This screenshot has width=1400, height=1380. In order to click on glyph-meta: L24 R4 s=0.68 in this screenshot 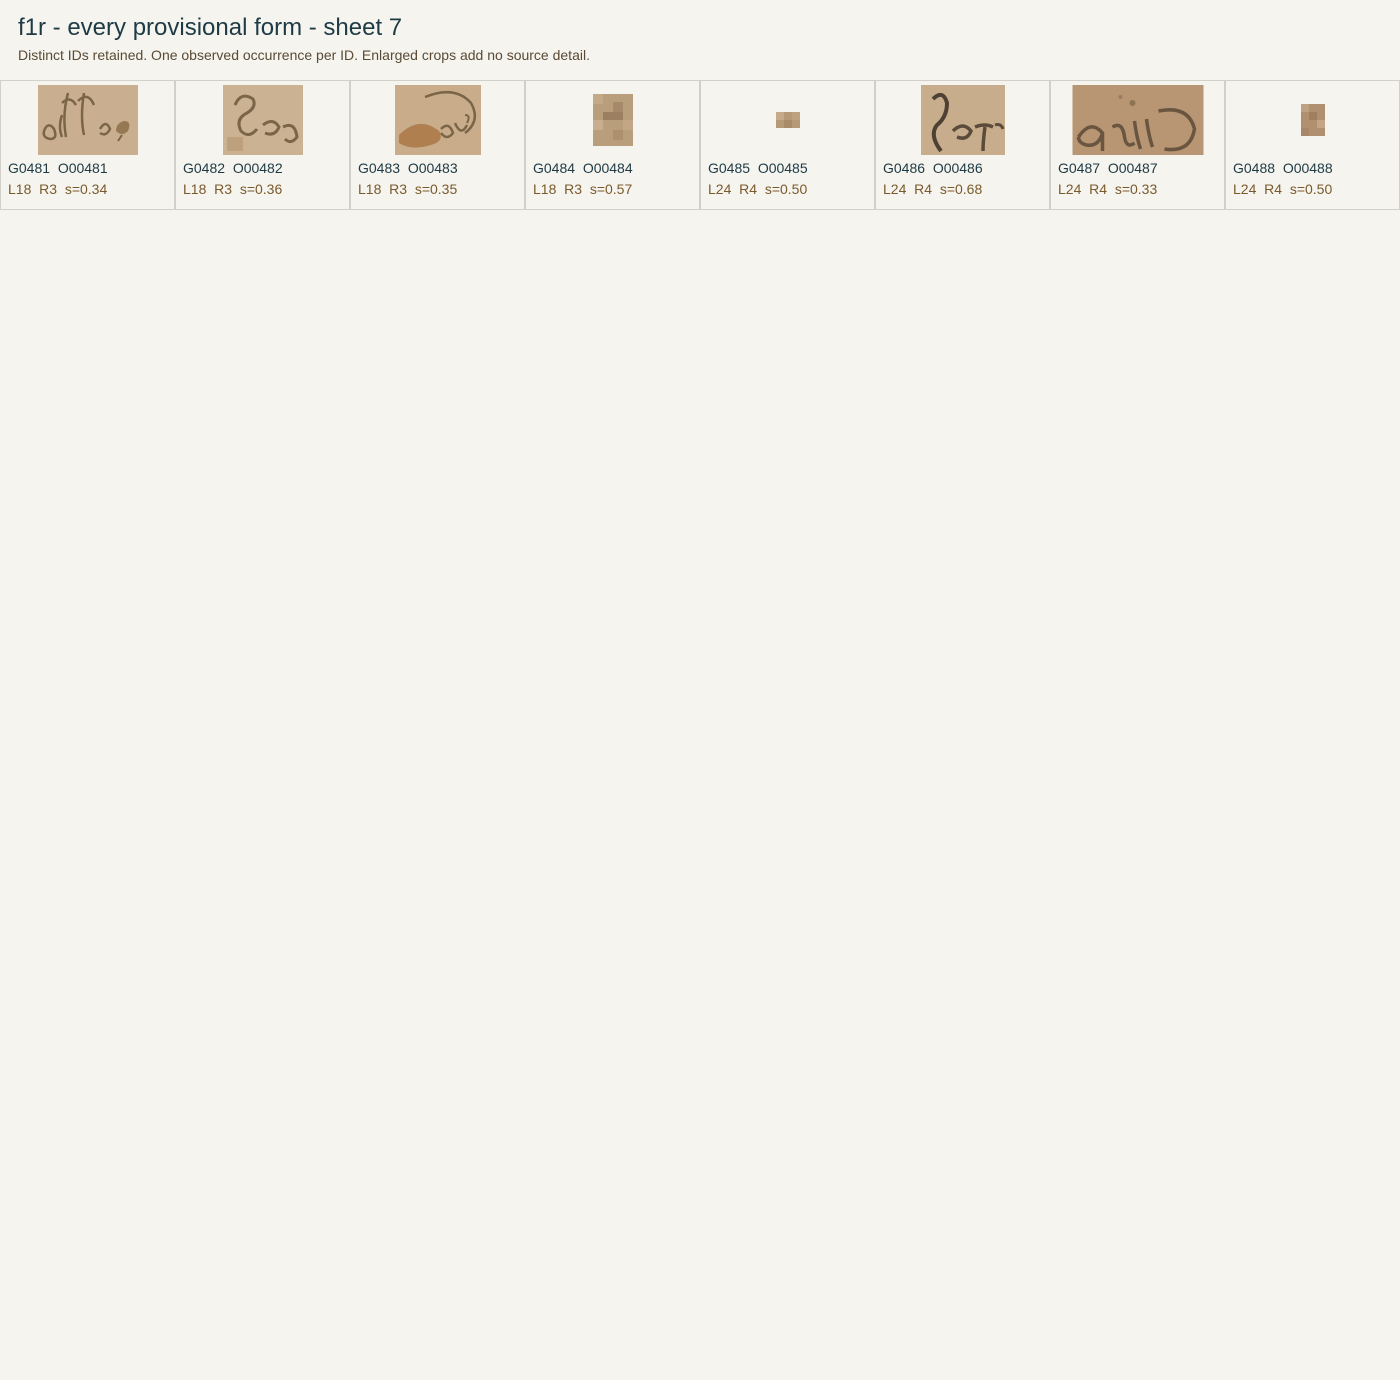, I will do `click(933, 189)`.